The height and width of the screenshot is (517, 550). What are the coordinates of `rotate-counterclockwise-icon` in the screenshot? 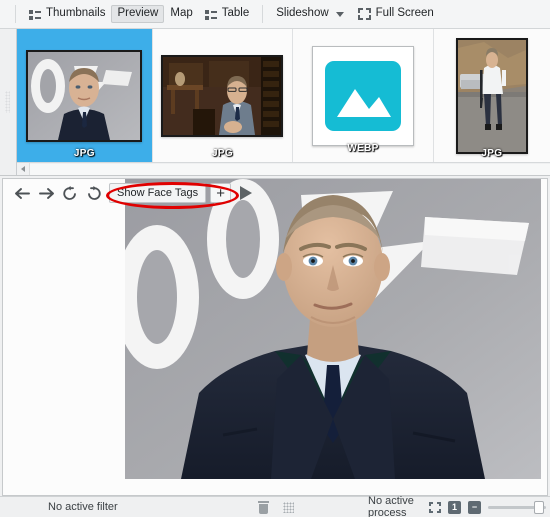 It's located at (69, 193).